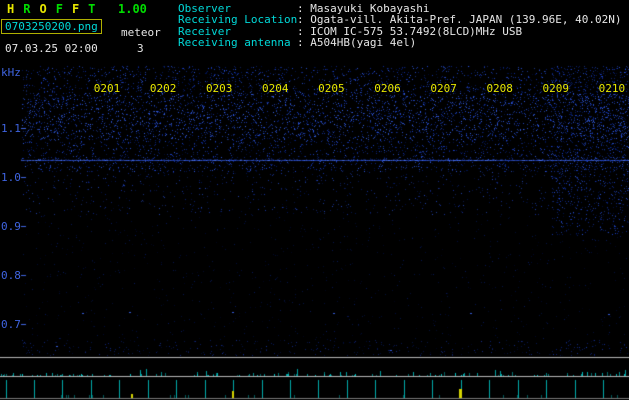 This screenshot has width=629, height=400. What do you see at coordinates (612, 88) in the screenshot?
I see `time-tick-label: 0210` at bounding box center [612, 88].